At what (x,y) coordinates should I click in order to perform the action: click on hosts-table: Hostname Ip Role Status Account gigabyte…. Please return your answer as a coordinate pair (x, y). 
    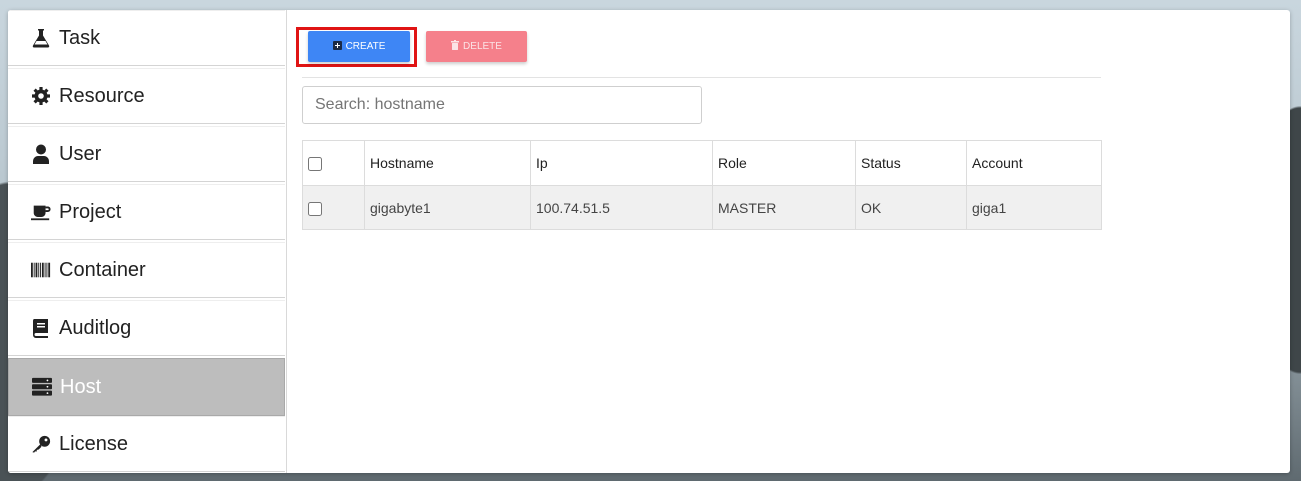
    Looking at the image, I should click on (702, 185).